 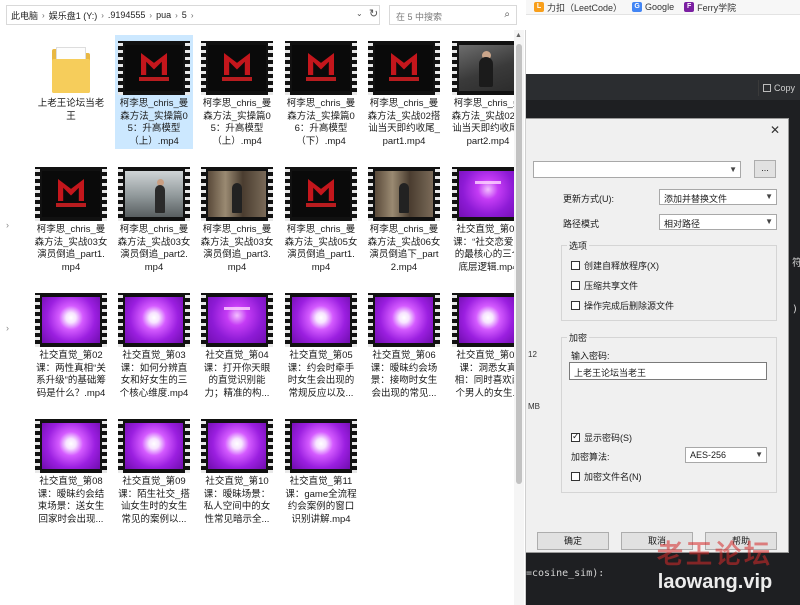 What do you see at coordinates (71, 110) in the screenshot?
I see `file-name: 上老王论坛当老王` at bounding box center [71, 110].